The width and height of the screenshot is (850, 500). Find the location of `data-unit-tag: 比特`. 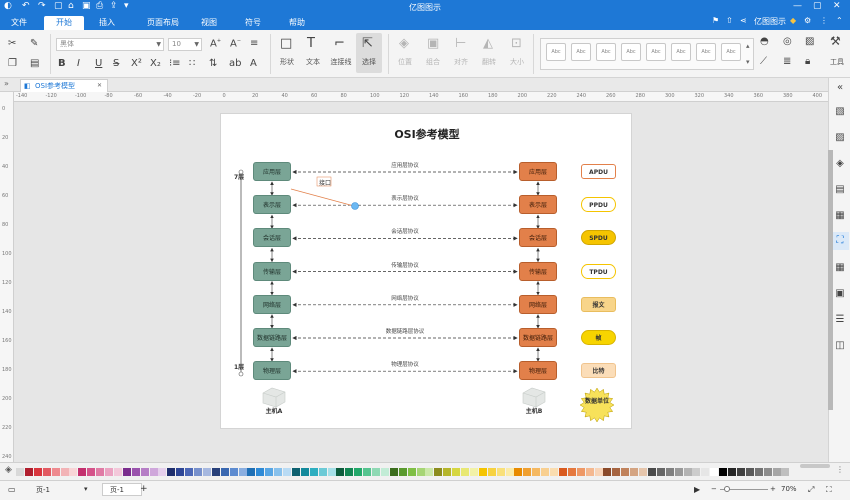

data-unit-tag: 比特 is located at coordinates (598, 371).